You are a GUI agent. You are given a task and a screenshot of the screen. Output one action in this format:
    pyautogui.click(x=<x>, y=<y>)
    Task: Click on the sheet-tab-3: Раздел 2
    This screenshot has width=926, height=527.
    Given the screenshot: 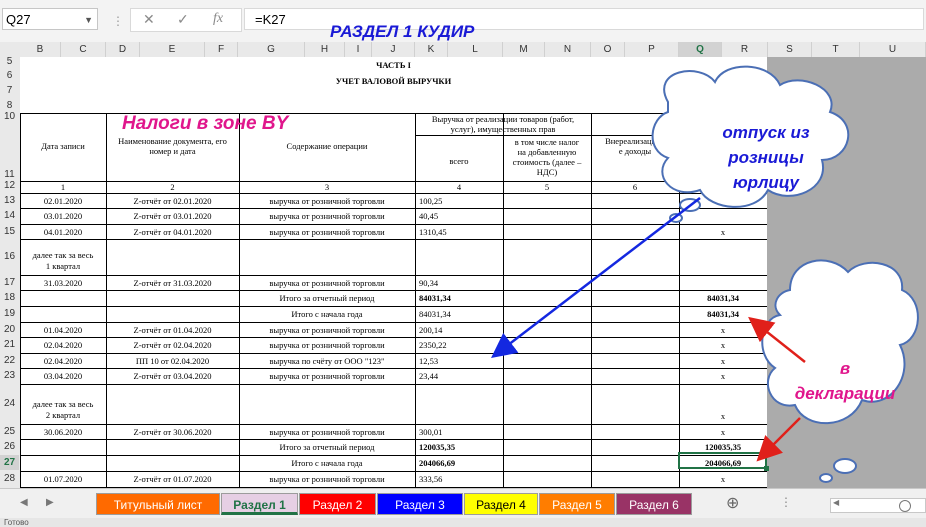 What is the action you would take?
    pyautogui.click(x=337, y=504)
    